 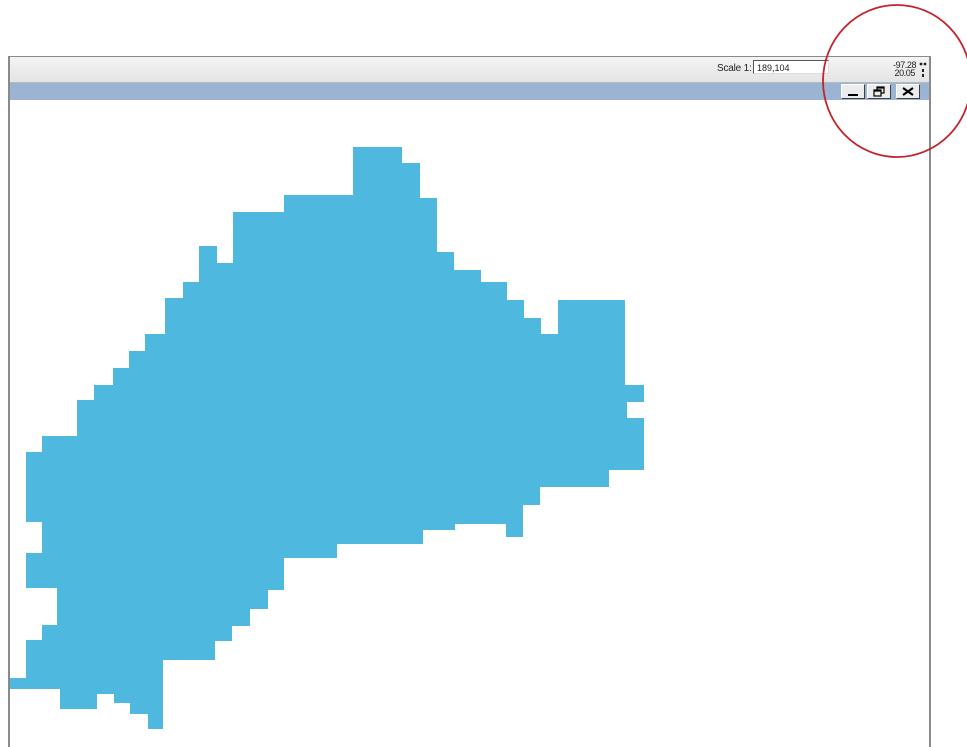 What do you see at coordinates (923, 73) in the screenshot?
I see `coordinate-updown-icon` at bounding box center [923, 73].